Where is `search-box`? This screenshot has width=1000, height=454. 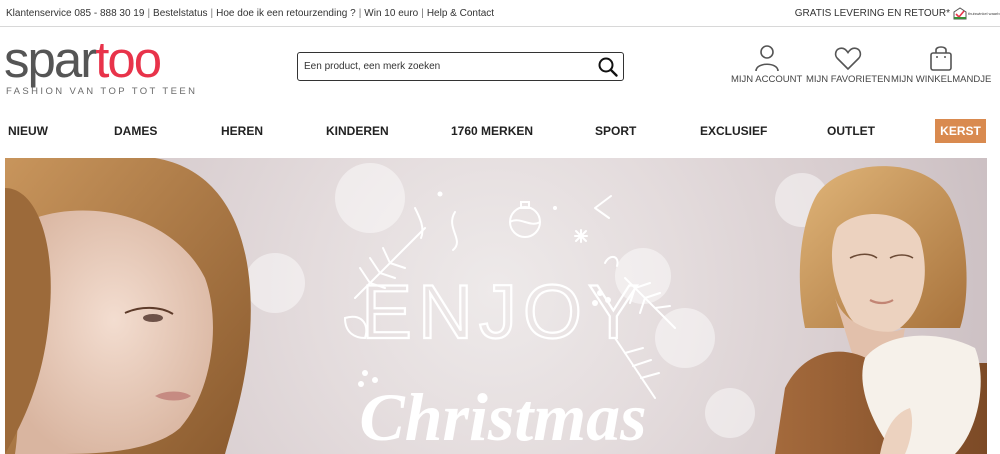
search-box is located at coordinates (460, 66).